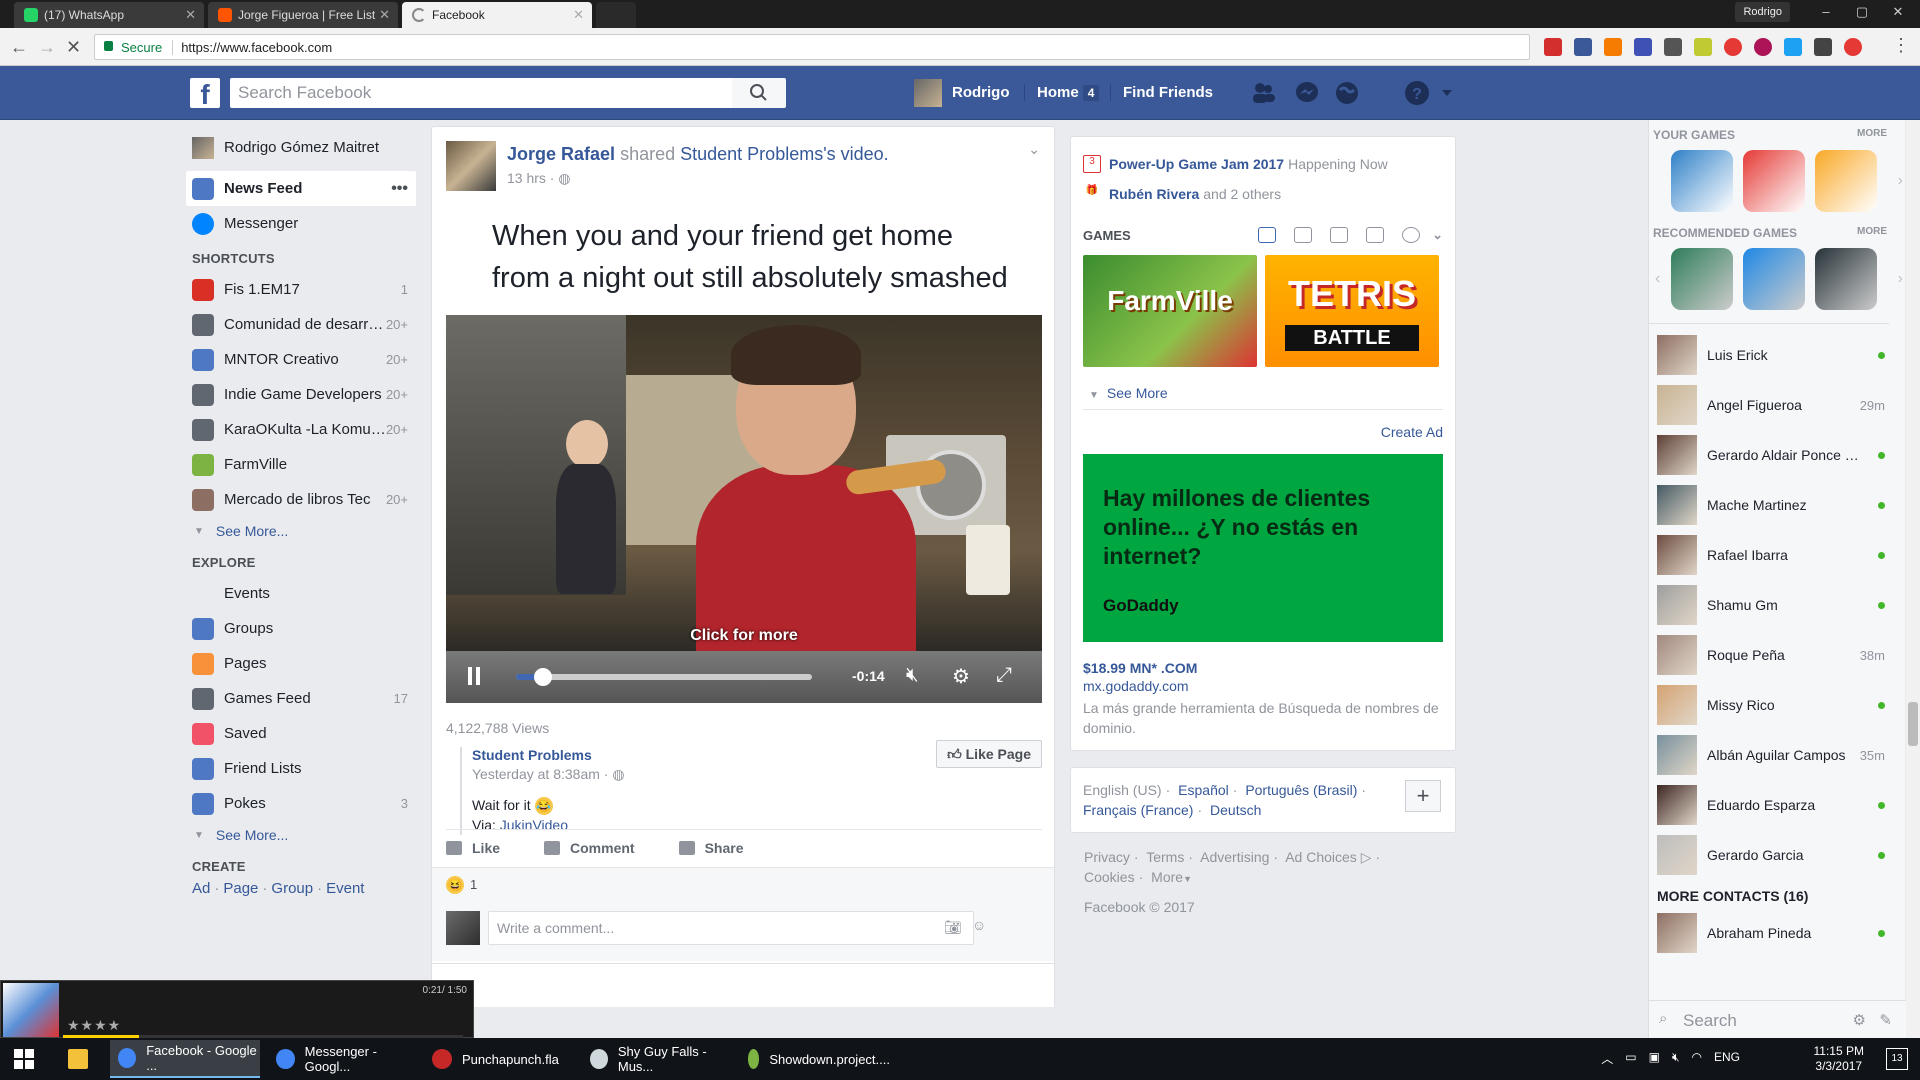 The height and width of the screenshot is (1080, 1920). Describe the element at coordinates (47, 47) in the screenshot. I see `forward-icon: →` at that location.